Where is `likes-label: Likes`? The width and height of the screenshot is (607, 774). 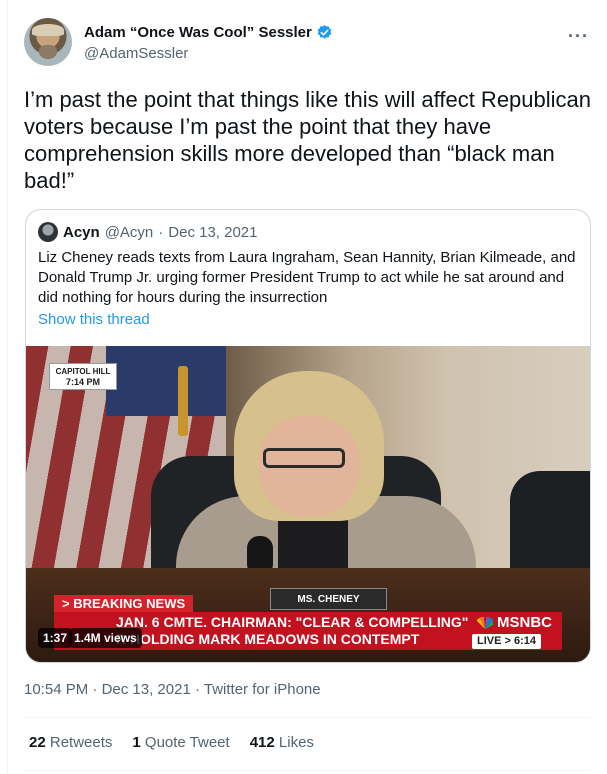
likes-label: Likes is located at coordinates (296, 742).